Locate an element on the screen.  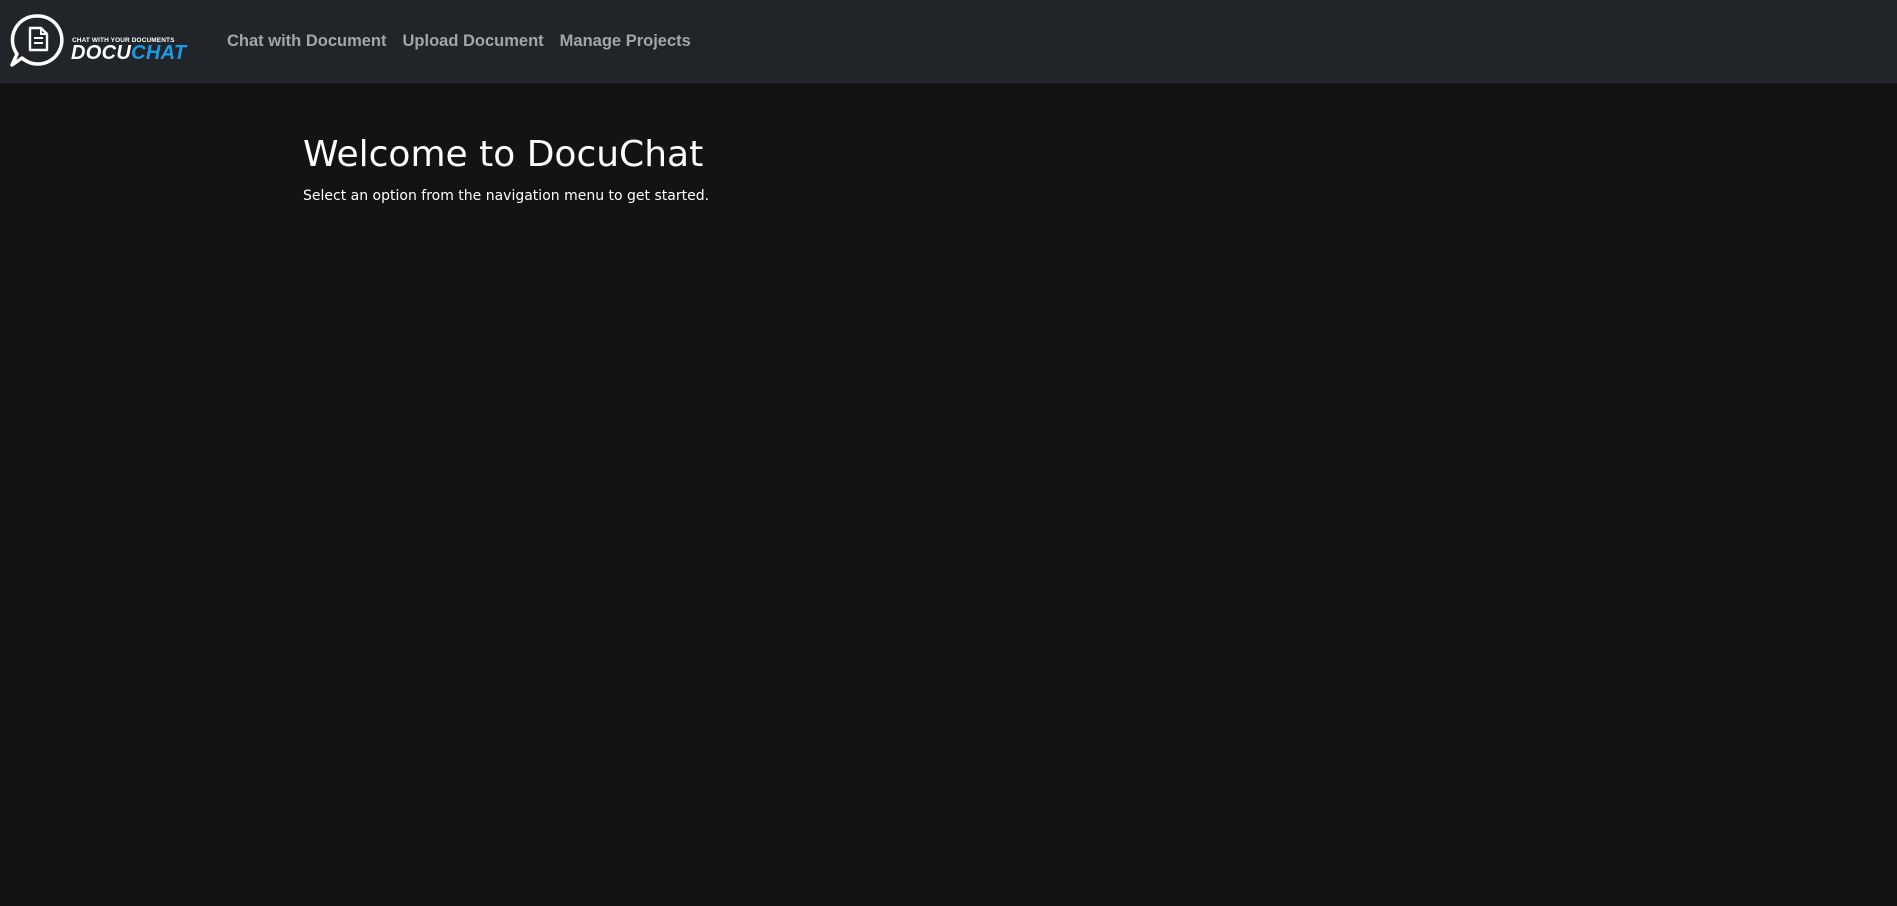
nav-link-manage-projects: Manage Projects is located at coordinates (625, 41).